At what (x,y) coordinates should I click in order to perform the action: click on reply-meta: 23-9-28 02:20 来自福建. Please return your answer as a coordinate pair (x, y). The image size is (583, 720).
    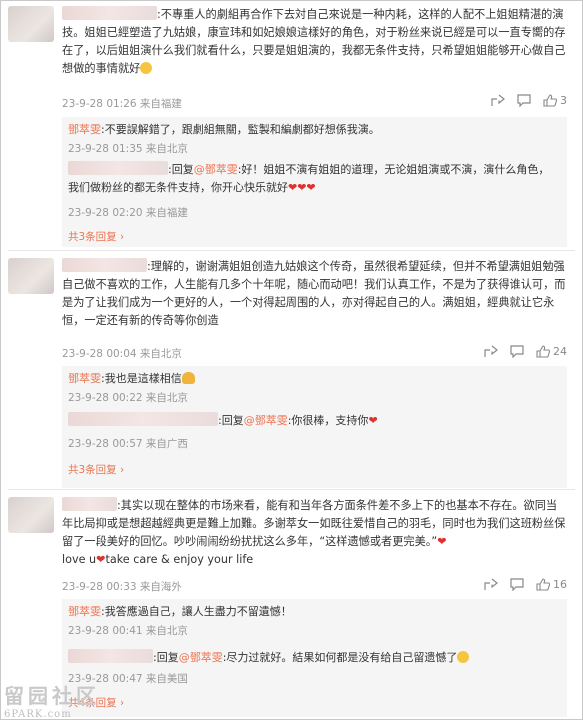
    Looking at the image, I should click on (128, 213).